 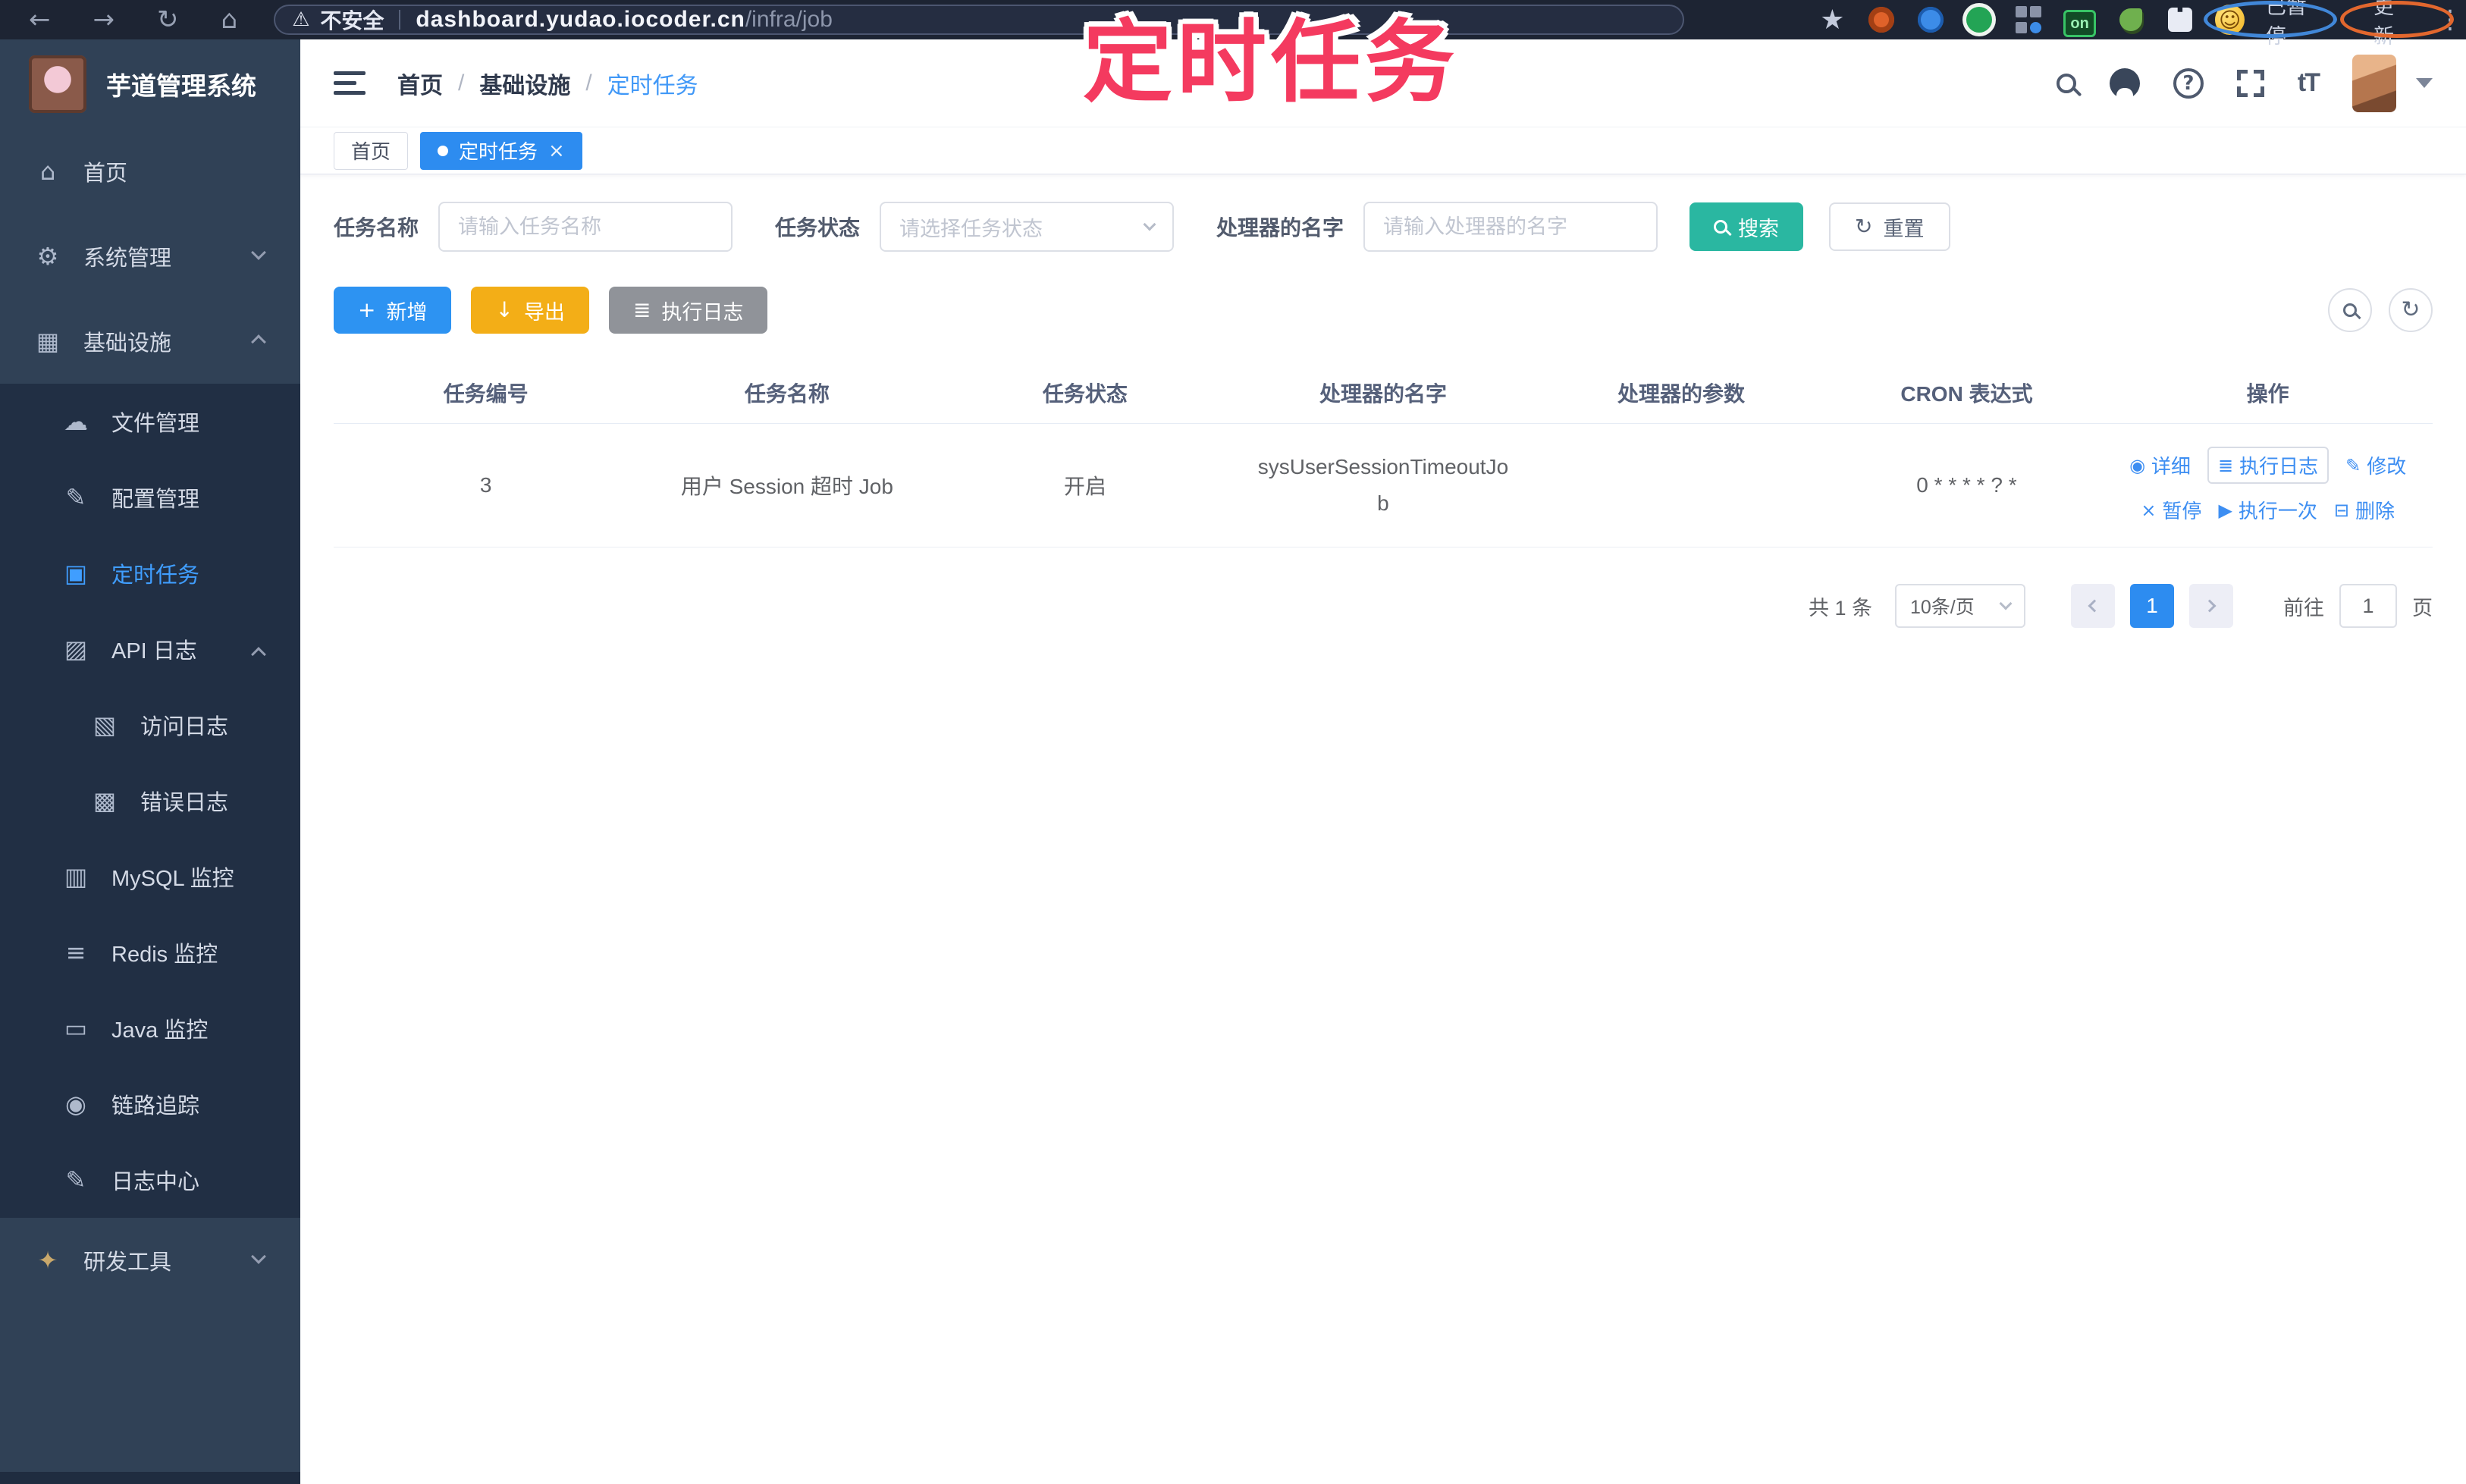 I want to click on handler-name-input, so click(x=1510, y=227).